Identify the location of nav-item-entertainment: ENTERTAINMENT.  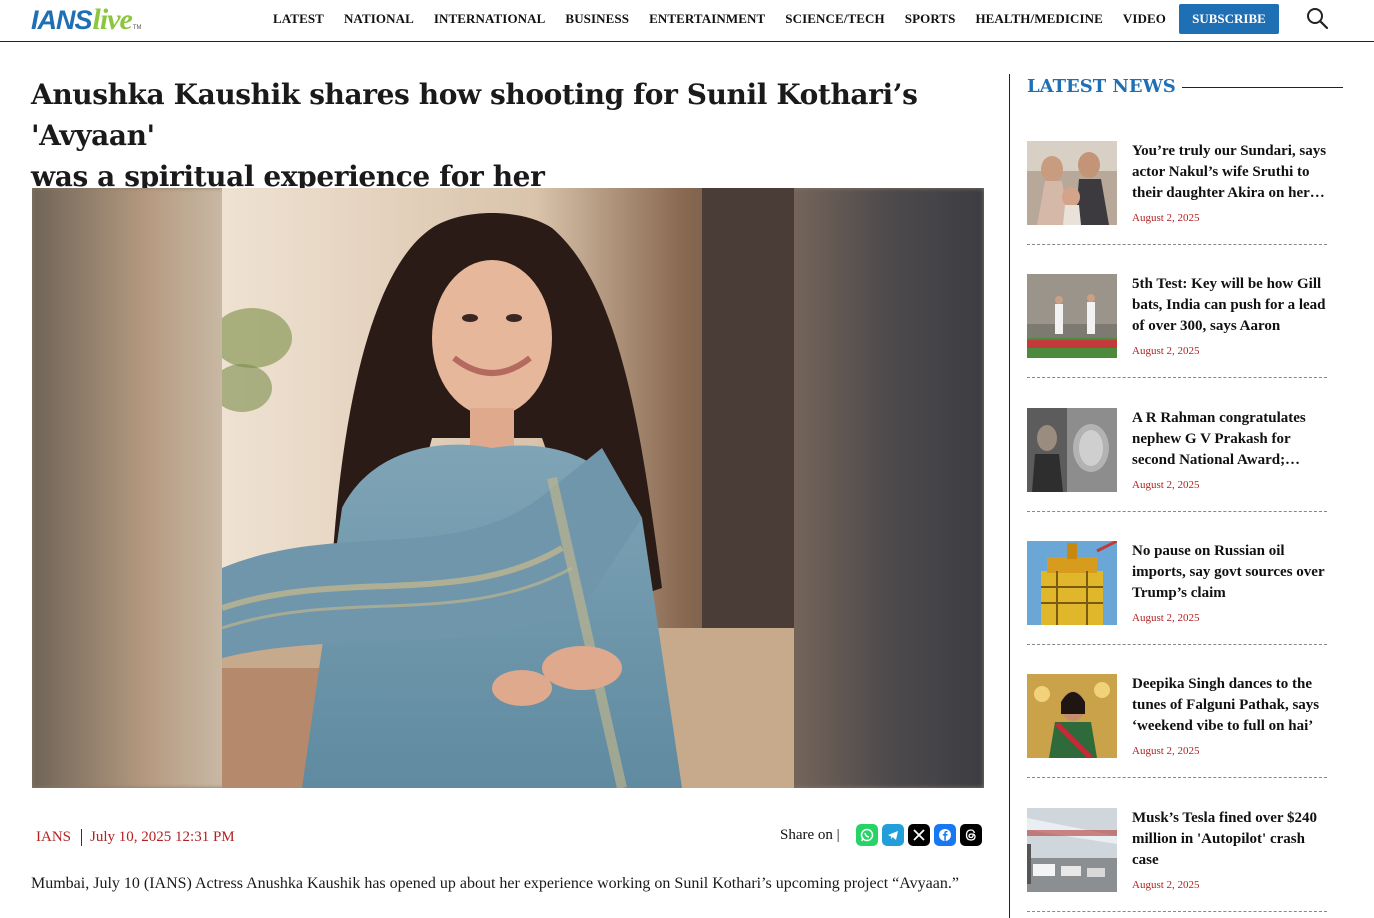
(707, 19).